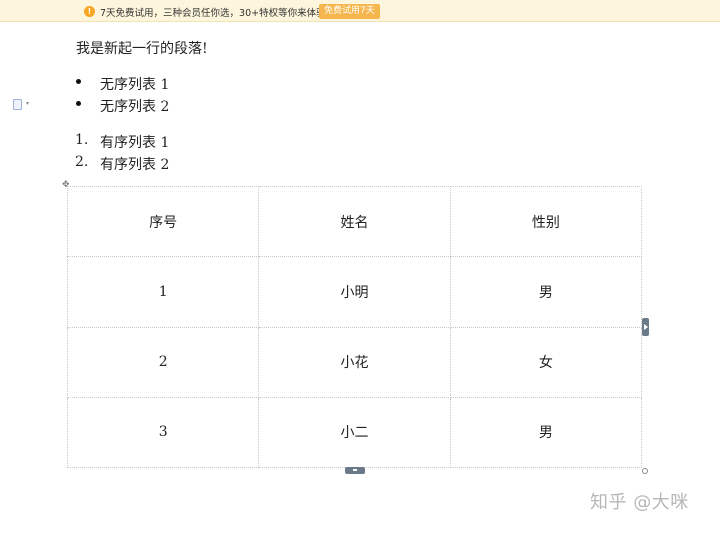 The height and width of the screenshot is (533, 720). I want to click on table-row: 1 小明 男, so click(354, 292).